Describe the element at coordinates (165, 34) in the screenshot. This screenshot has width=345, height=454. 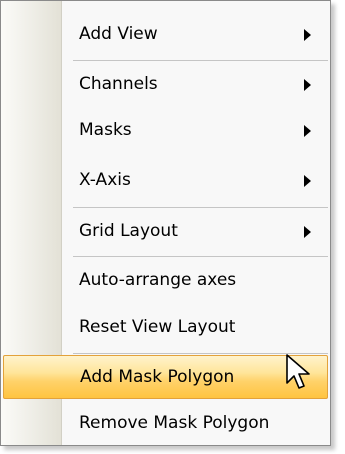
I see `menu-item-add-view: Add View` at that location.